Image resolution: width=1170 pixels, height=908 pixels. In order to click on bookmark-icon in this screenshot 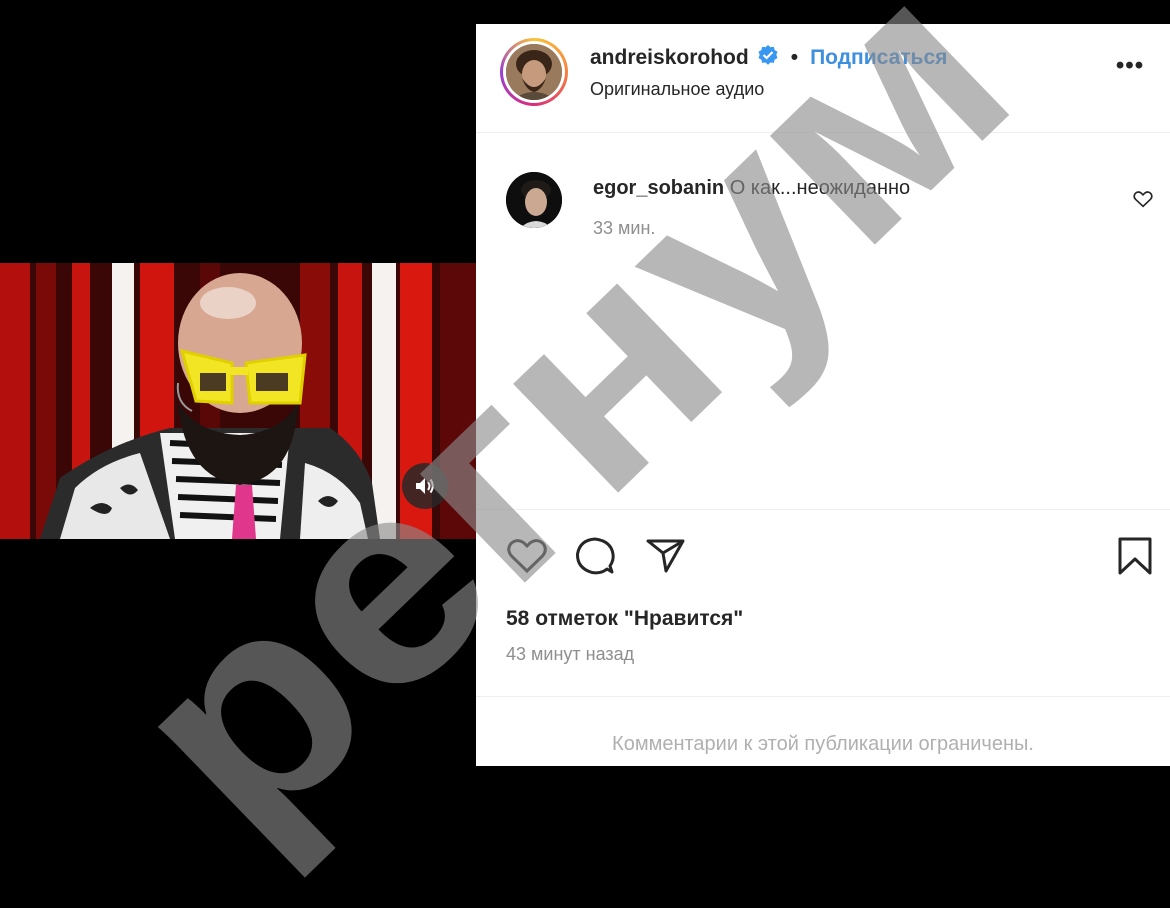, I will do `click(1135, 556)`.